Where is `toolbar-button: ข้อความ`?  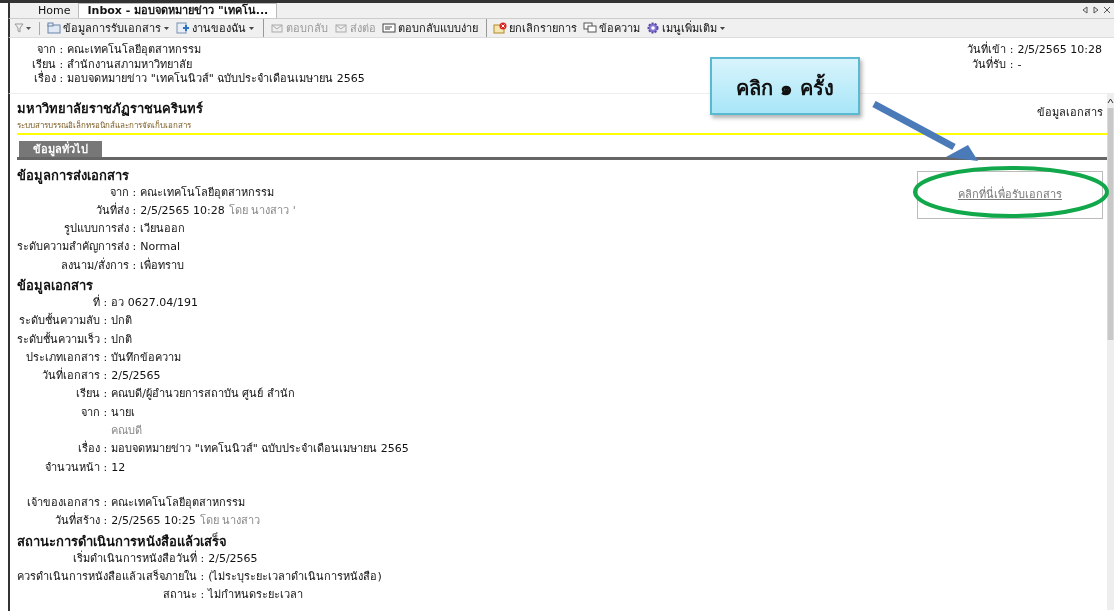 toolbar-button: ข้อความ is located at coordinates (611, 28).